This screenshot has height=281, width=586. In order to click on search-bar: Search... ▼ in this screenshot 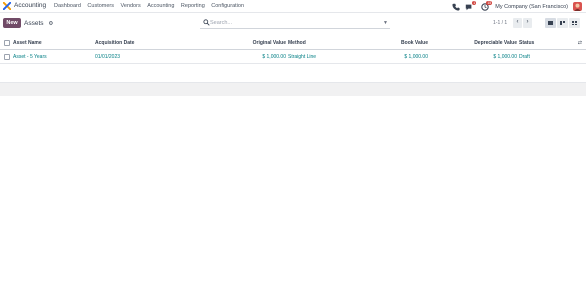, I will do `click(295, 23)`.